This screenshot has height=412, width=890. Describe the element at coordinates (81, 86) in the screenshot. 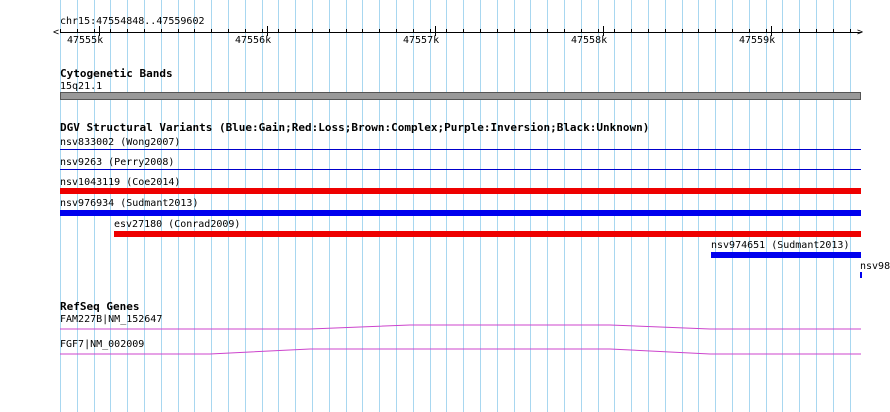

I see `cytoband-label: 15q21.1` at that location.